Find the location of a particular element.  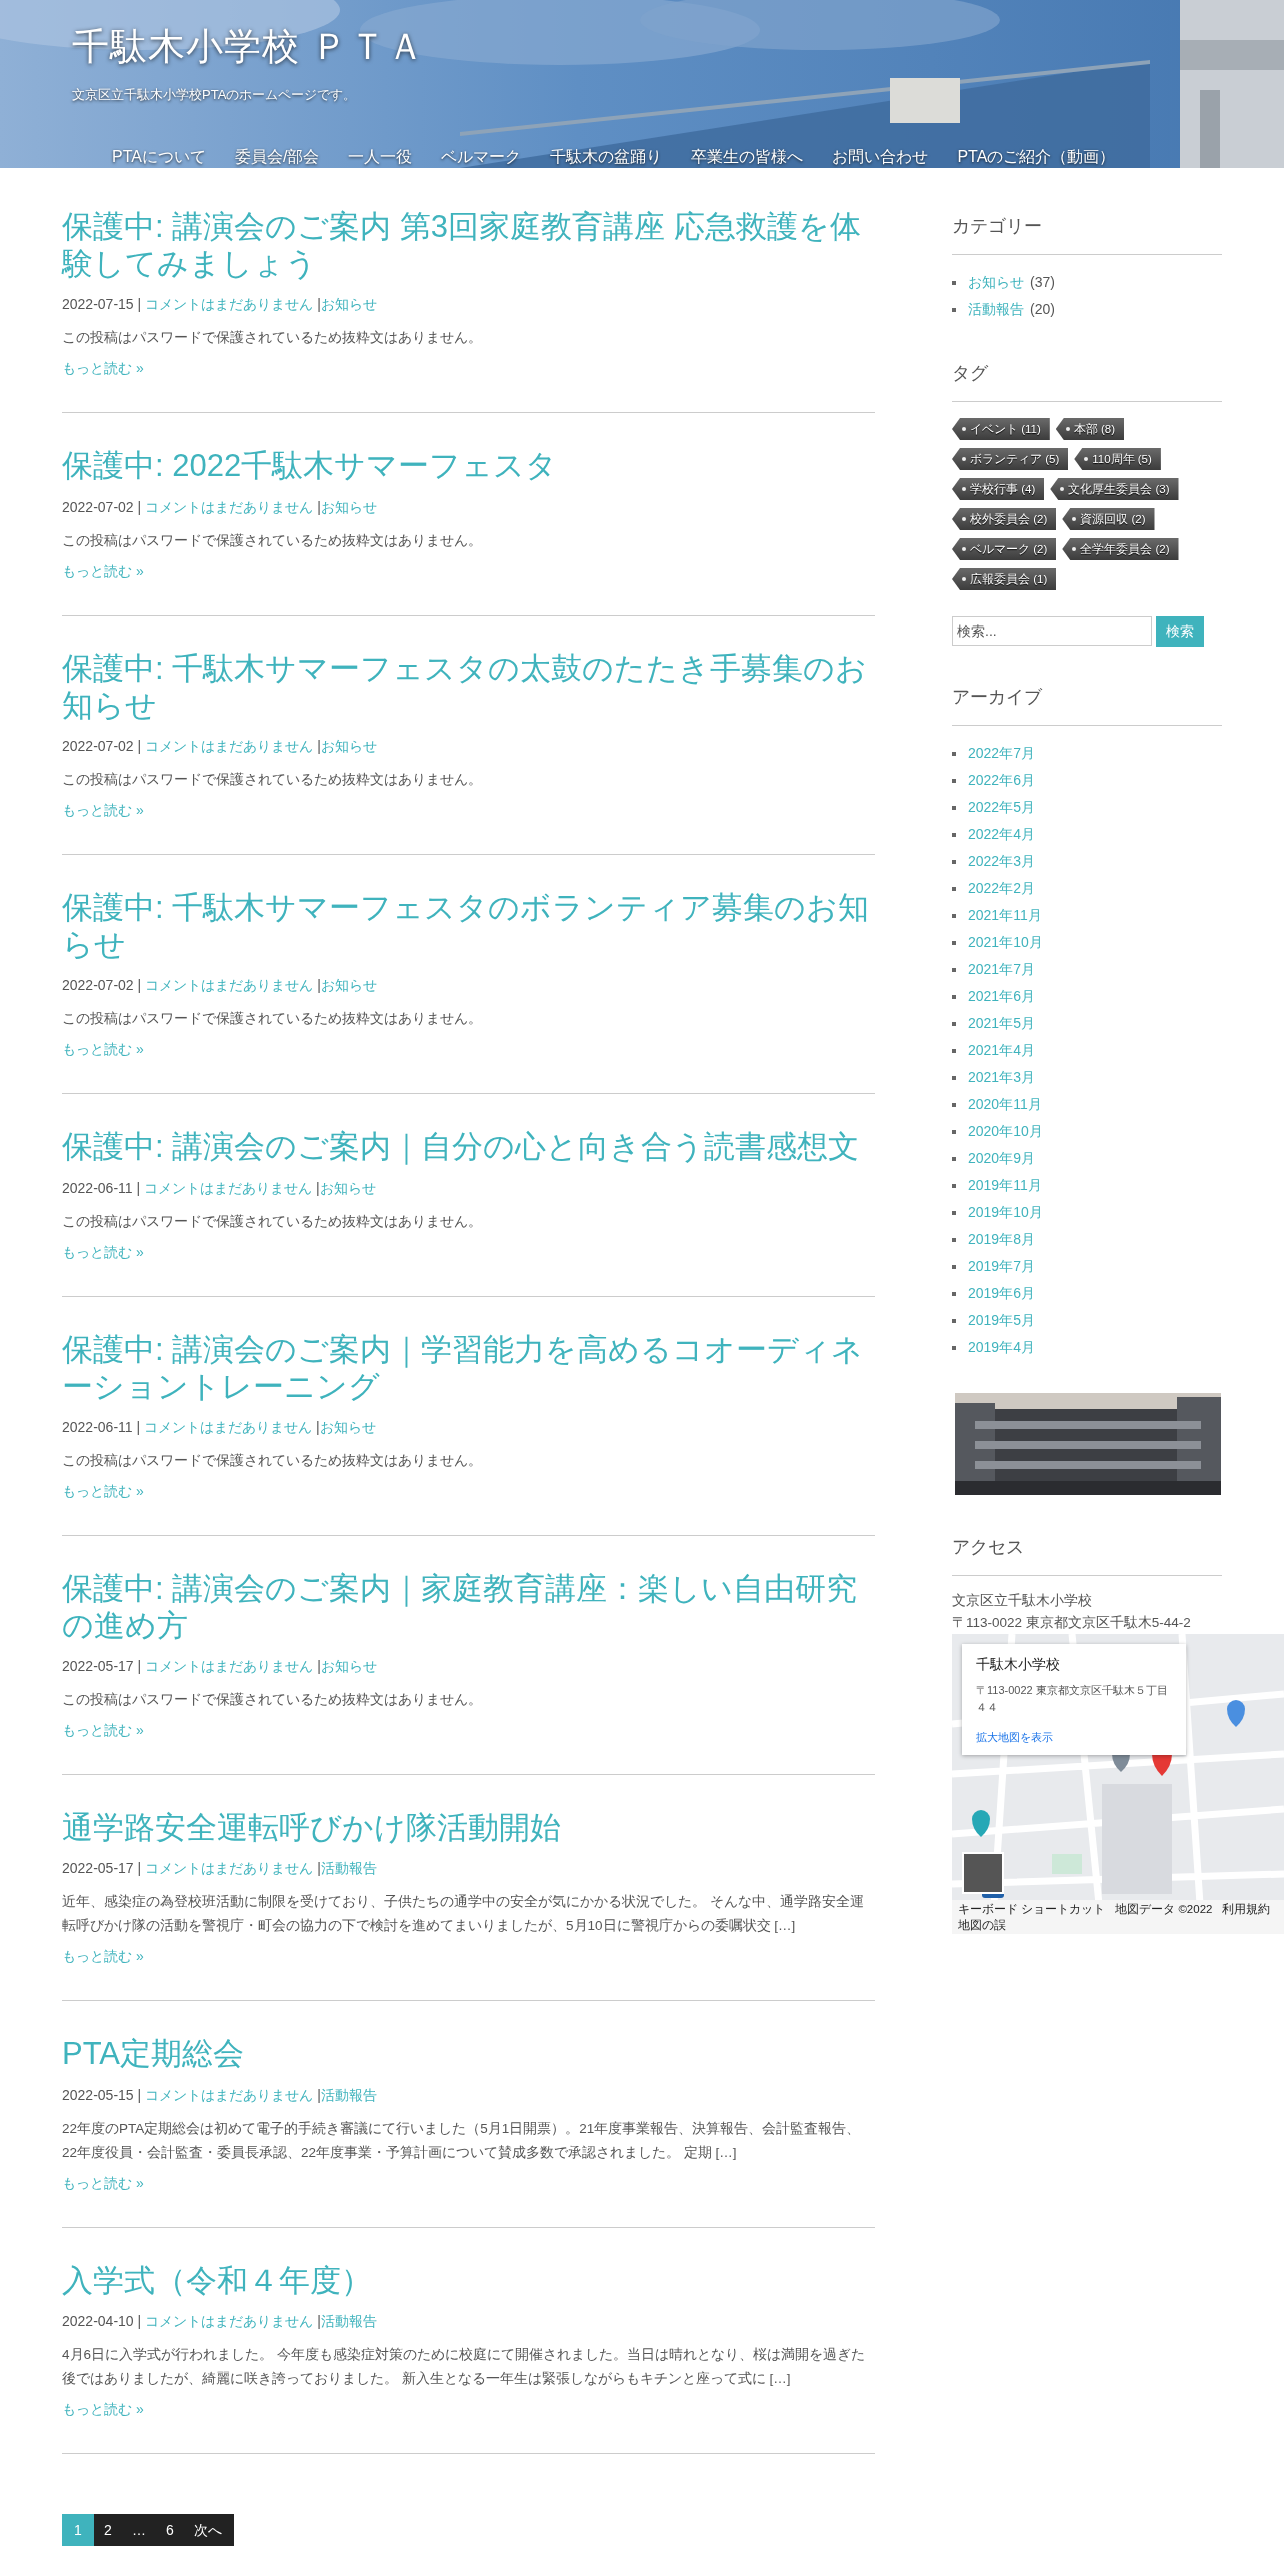

post-date: 2022-07-02 | is located at coordinates (102, 986).